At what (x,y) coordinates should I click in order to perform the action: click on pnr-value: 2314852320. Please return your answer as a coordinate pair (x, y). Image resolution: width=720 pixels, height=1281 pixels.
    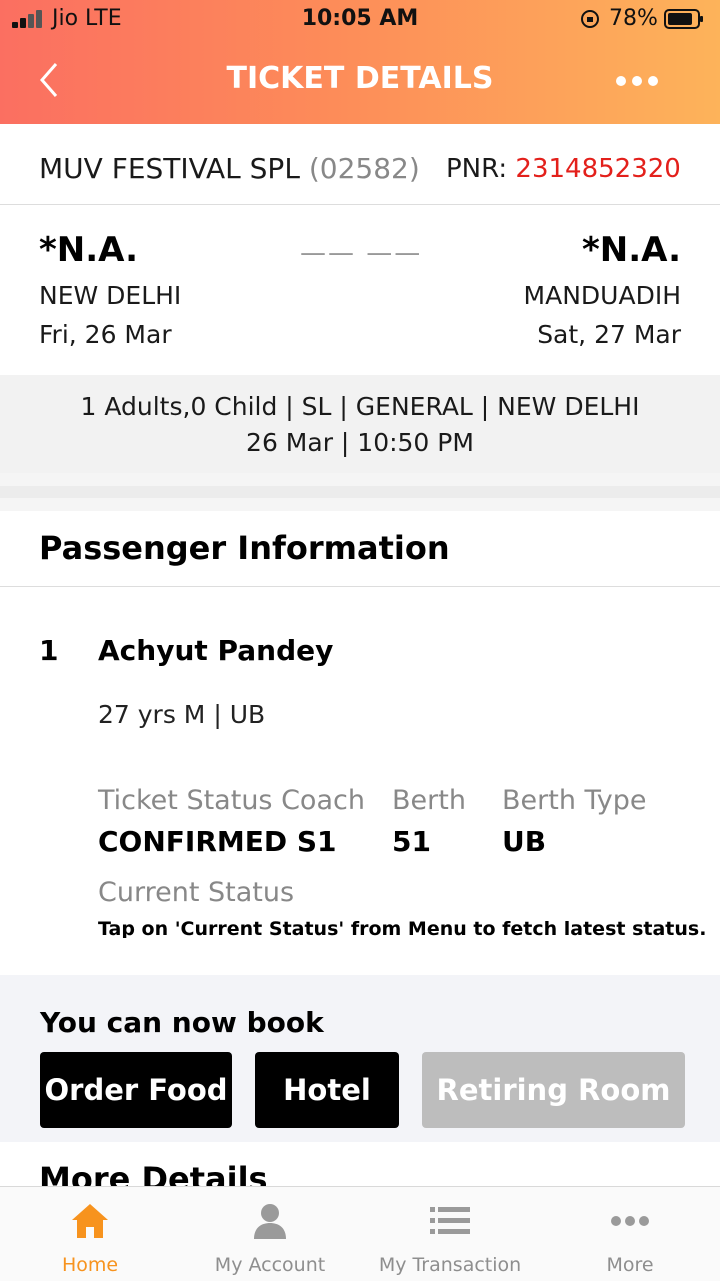
    Looking at the image, I should click on (598, 169).